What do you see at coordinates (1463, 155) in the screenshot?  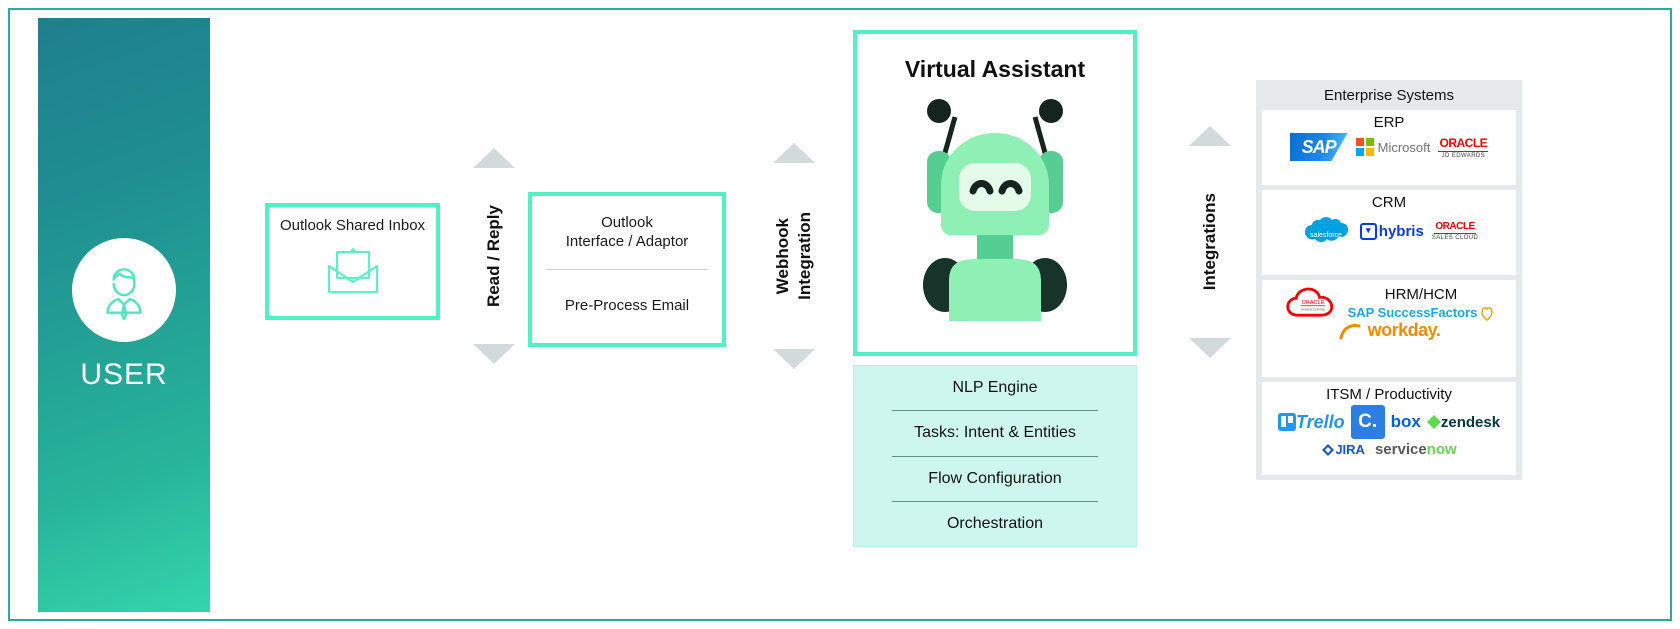 I see `oracle-sublabel: JD EDWARDS` at bounding box center [1463, 155].